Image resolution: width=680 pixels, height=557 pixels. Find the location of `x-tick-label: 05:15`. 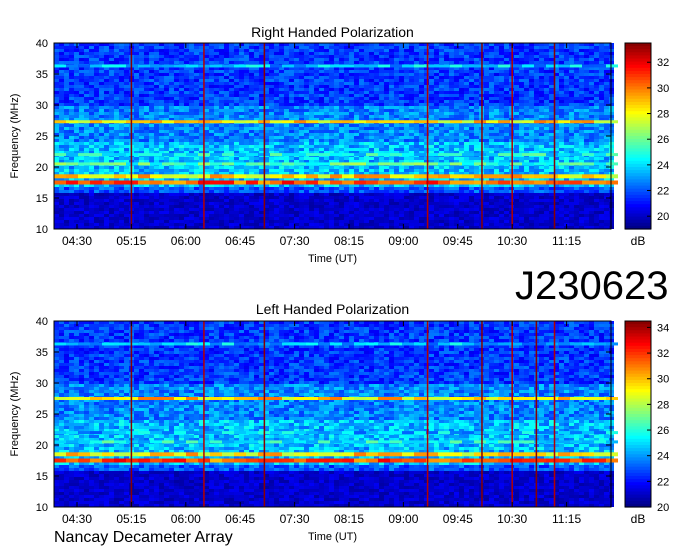

x-tick-label: 05:15 is located at coordinates (131, 519).